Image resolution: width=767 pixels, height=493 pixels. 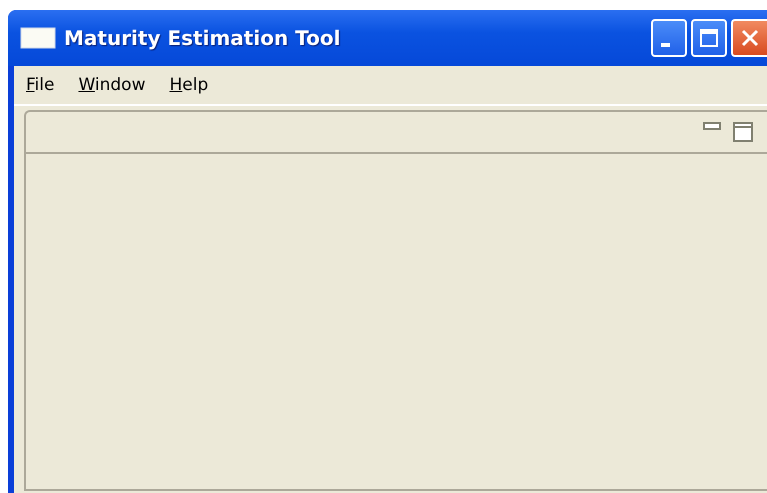 What do you see at coordinates (112, 85) in the screenshot?
I see `menu-item: Window` at bounding box center [112, 85].